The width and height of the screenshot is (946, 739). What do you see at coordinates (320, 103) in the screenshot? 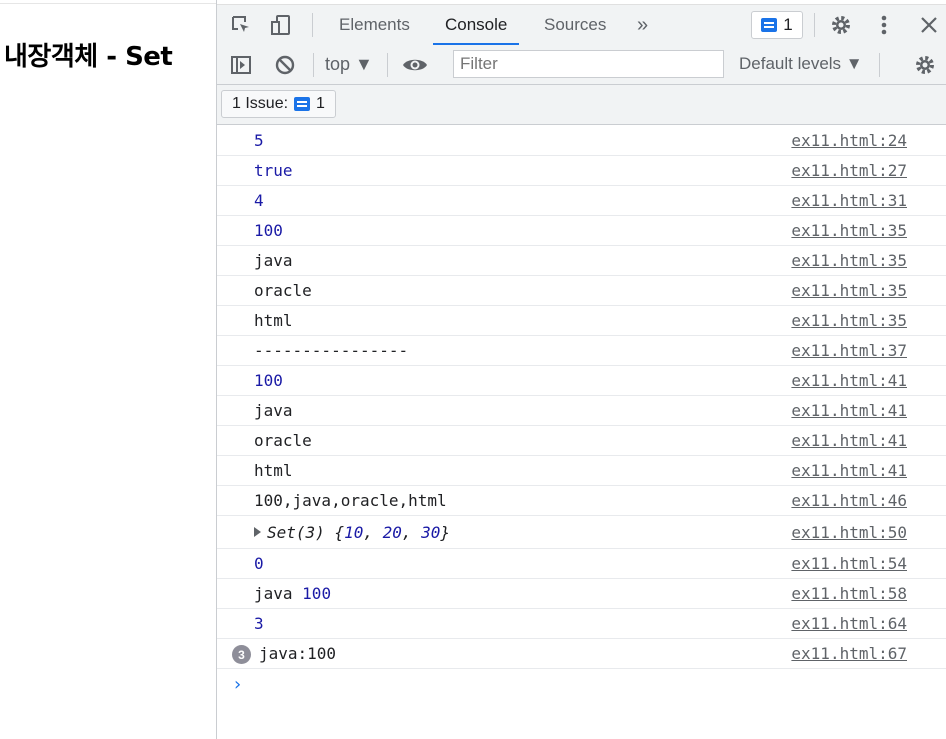
I see `issues-count: 1` at bounding box center [320, 103].